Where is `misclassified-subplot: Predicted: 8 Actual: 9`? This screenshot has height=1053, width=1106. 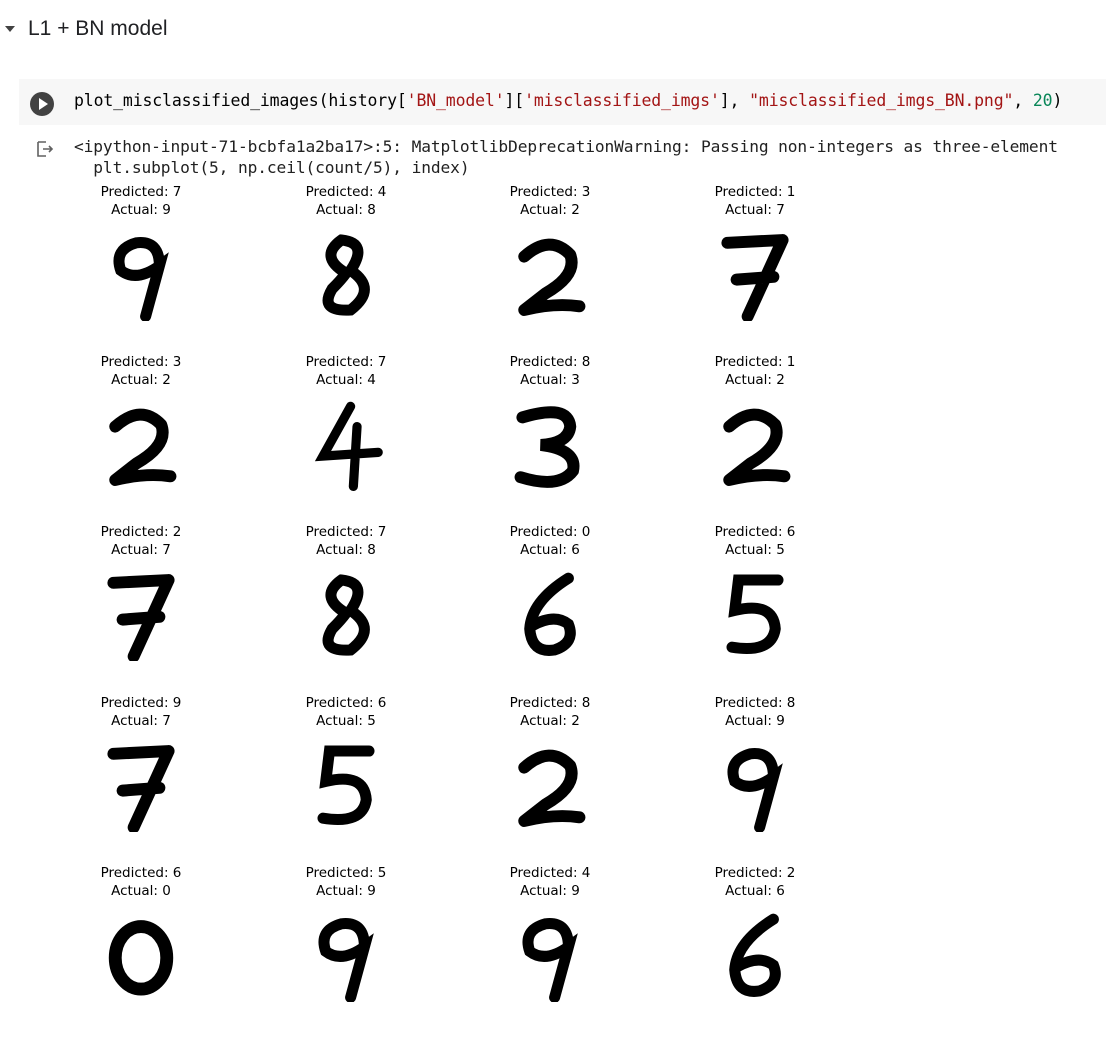
misclassified-subplot: Predicted: 8 Actual: 9 is located at coordinates (755, 779).